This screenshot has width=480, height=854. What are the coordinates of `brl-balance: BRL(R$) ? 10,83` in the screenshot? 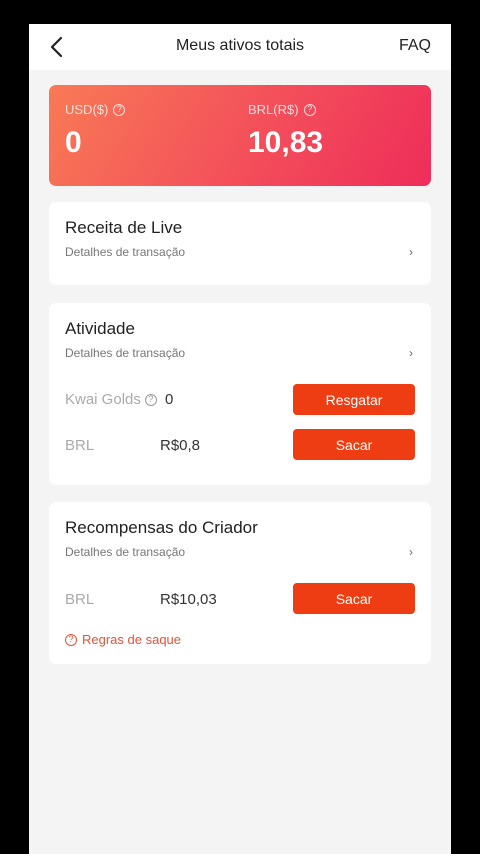 It's located at (285, 131).